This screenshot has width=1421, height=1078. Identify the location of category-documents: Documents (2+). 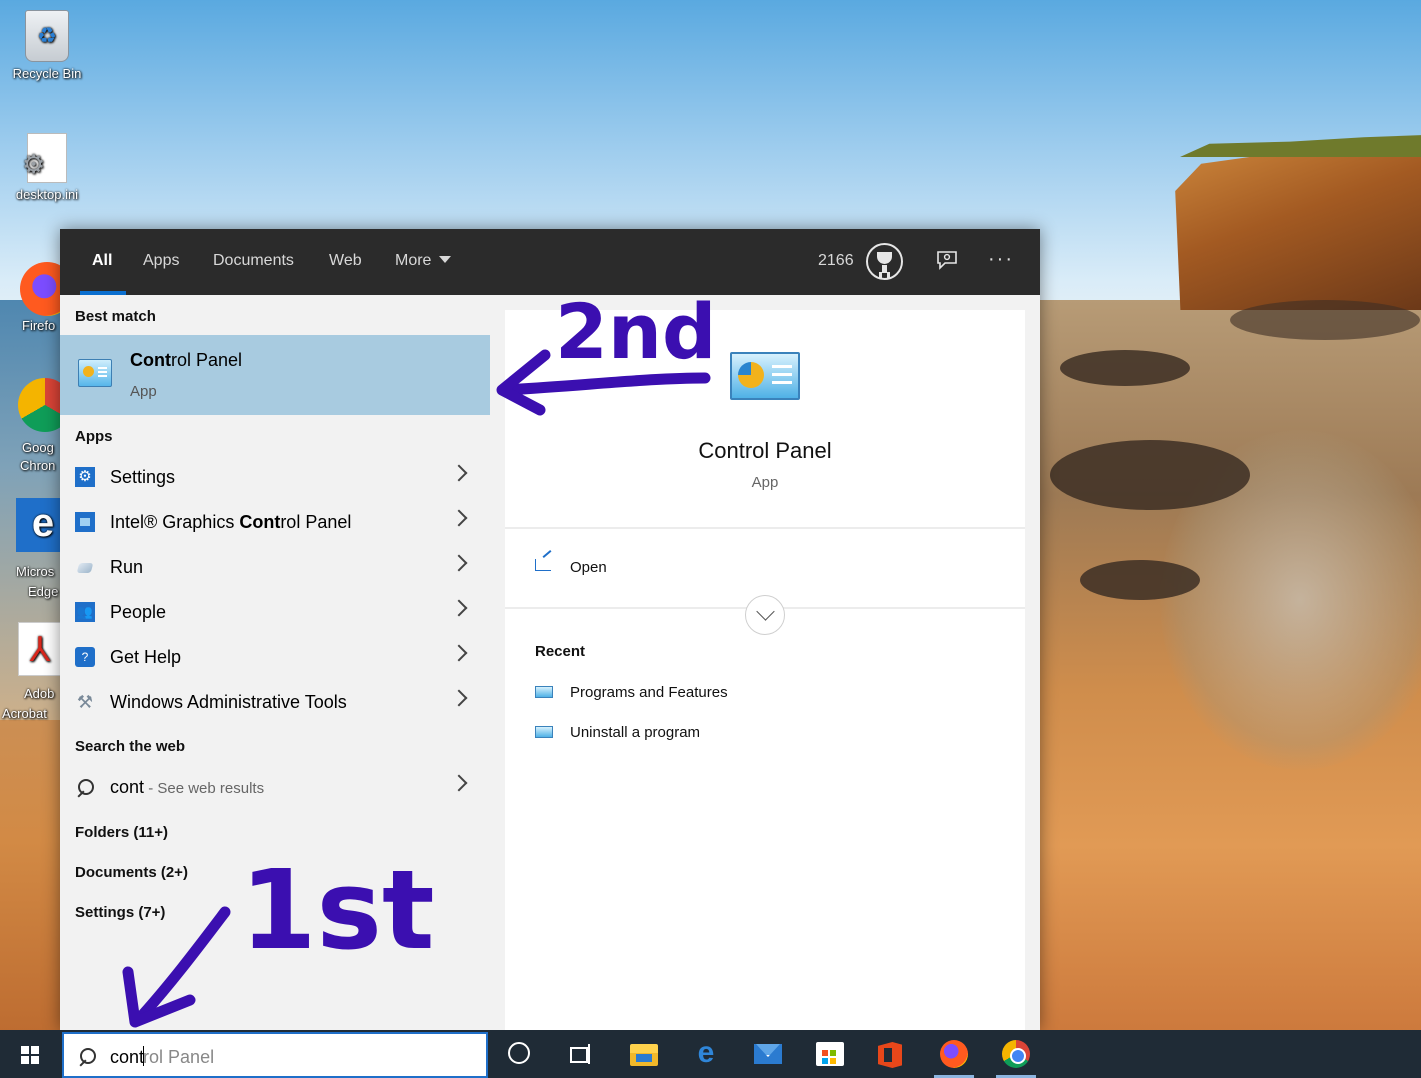
(131, 872).